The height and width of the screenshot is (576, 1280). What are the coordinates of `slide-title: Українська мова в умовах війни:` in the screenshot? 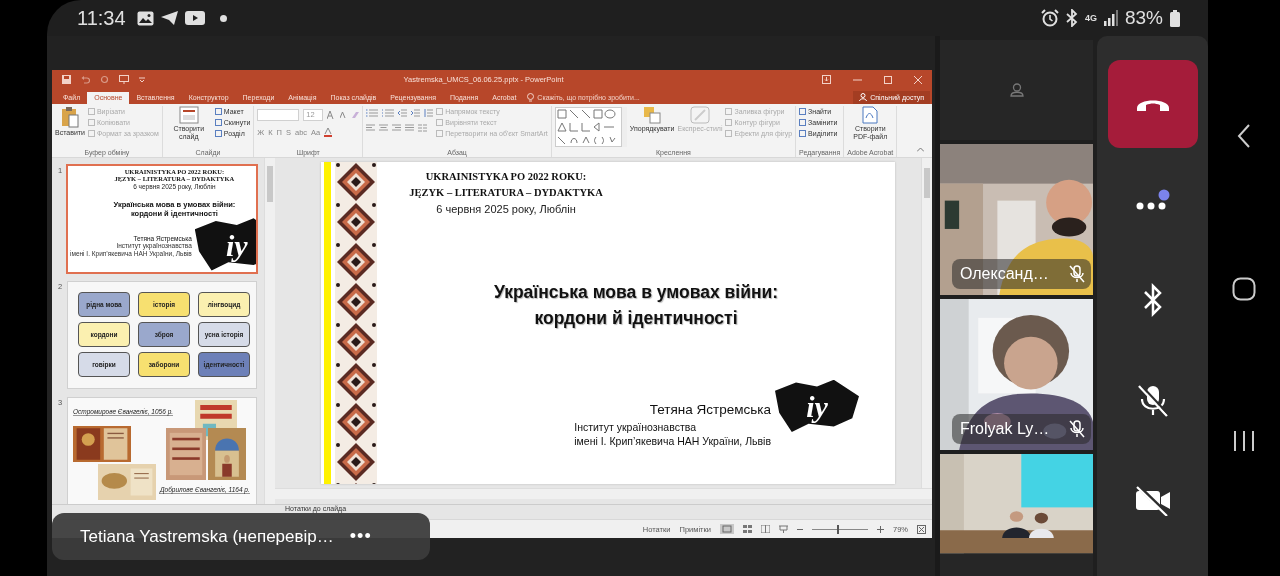 It's located at (636, 292).